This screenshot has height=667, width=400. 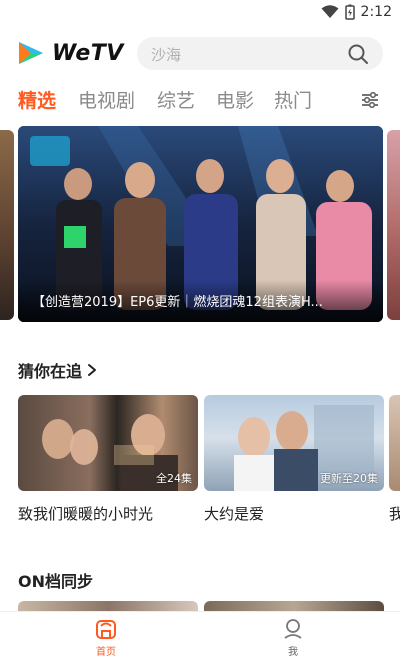 I want to click on on-schedule-header: ON档同步, so click(x=55, y=580).